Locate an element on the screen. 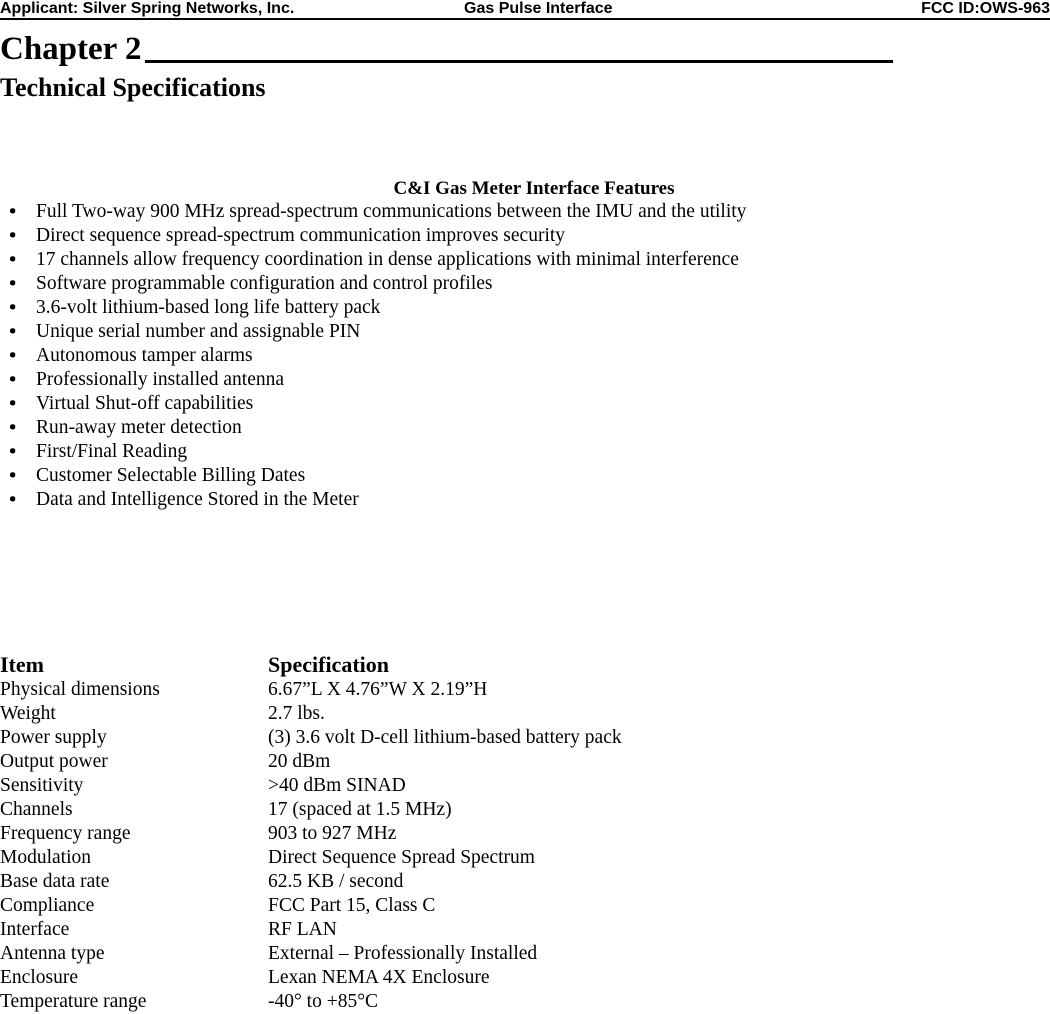 The height and width of the screenshot is (1014, 1050). cell-item: Physical dimensions is located at coordinates (80, 689).